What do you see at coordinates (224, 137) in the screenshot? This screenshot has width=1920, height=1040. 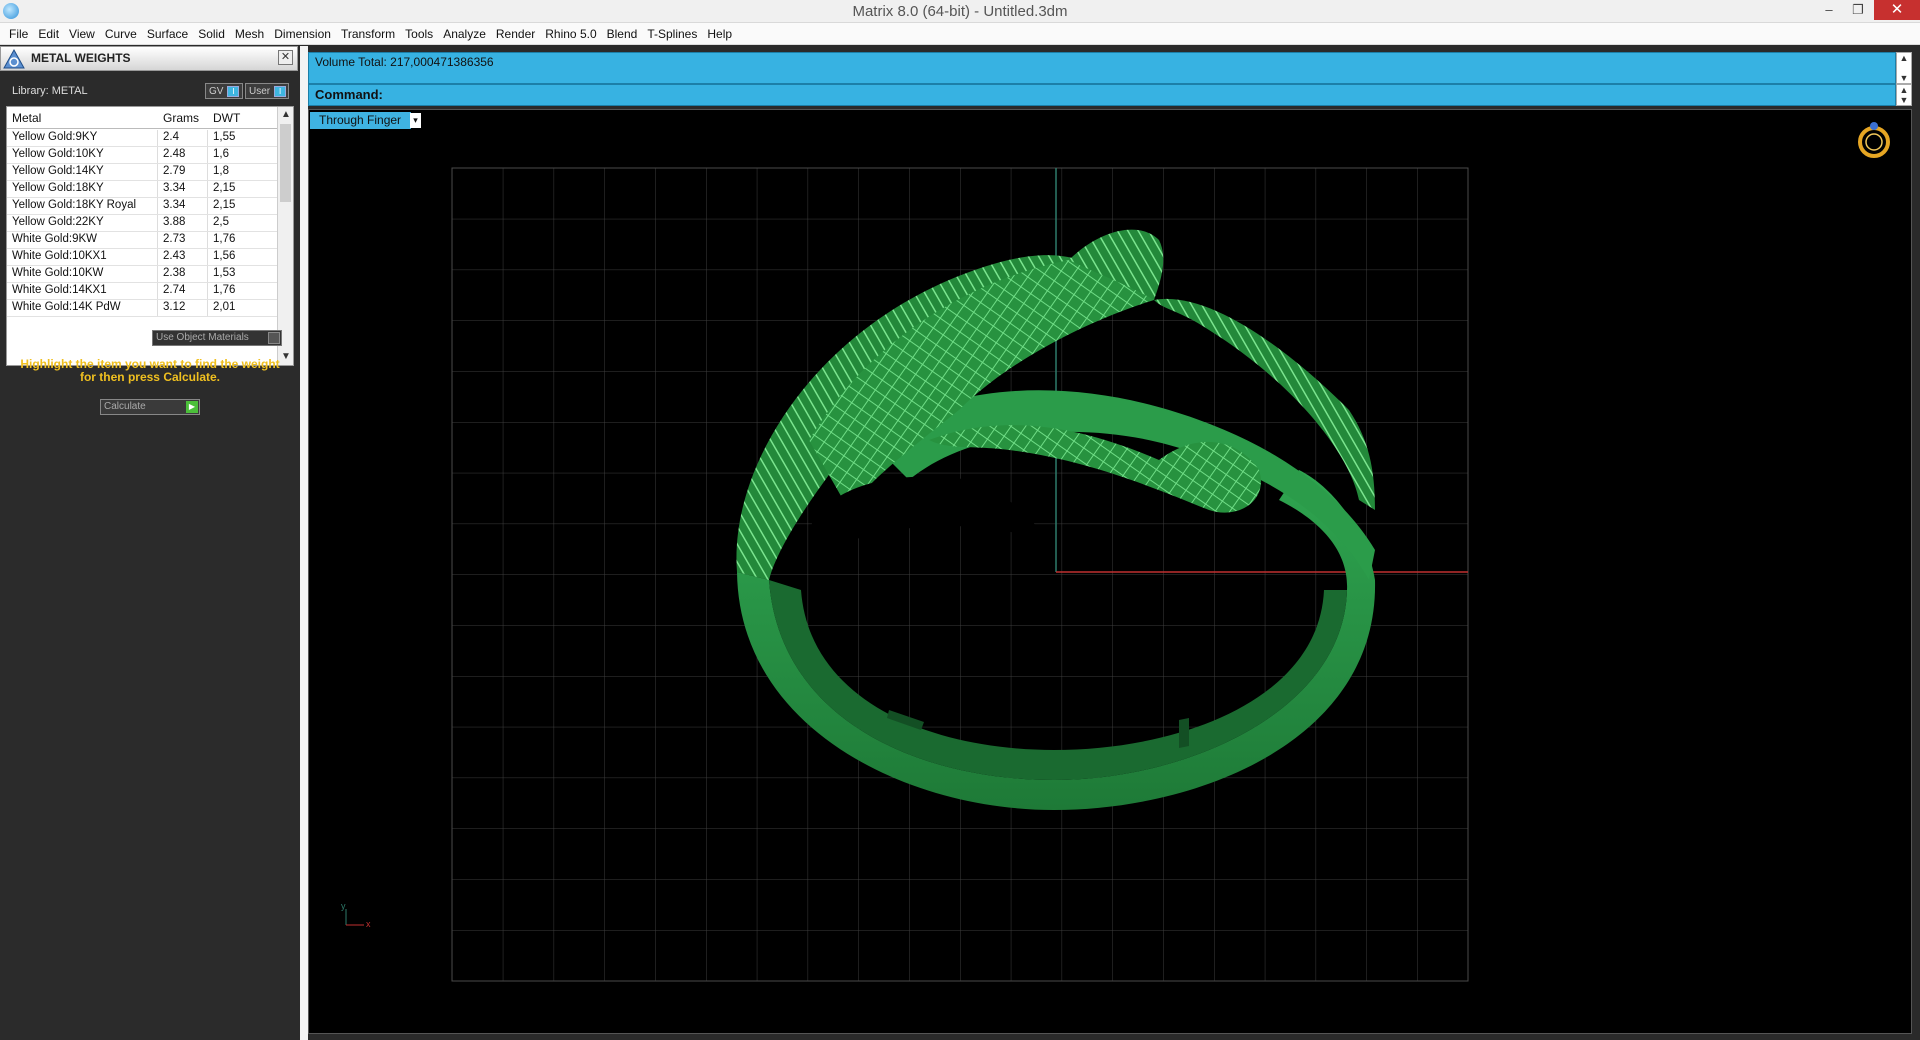 I see `dwt-cell: 1,55` at bounding box center [224, 137].